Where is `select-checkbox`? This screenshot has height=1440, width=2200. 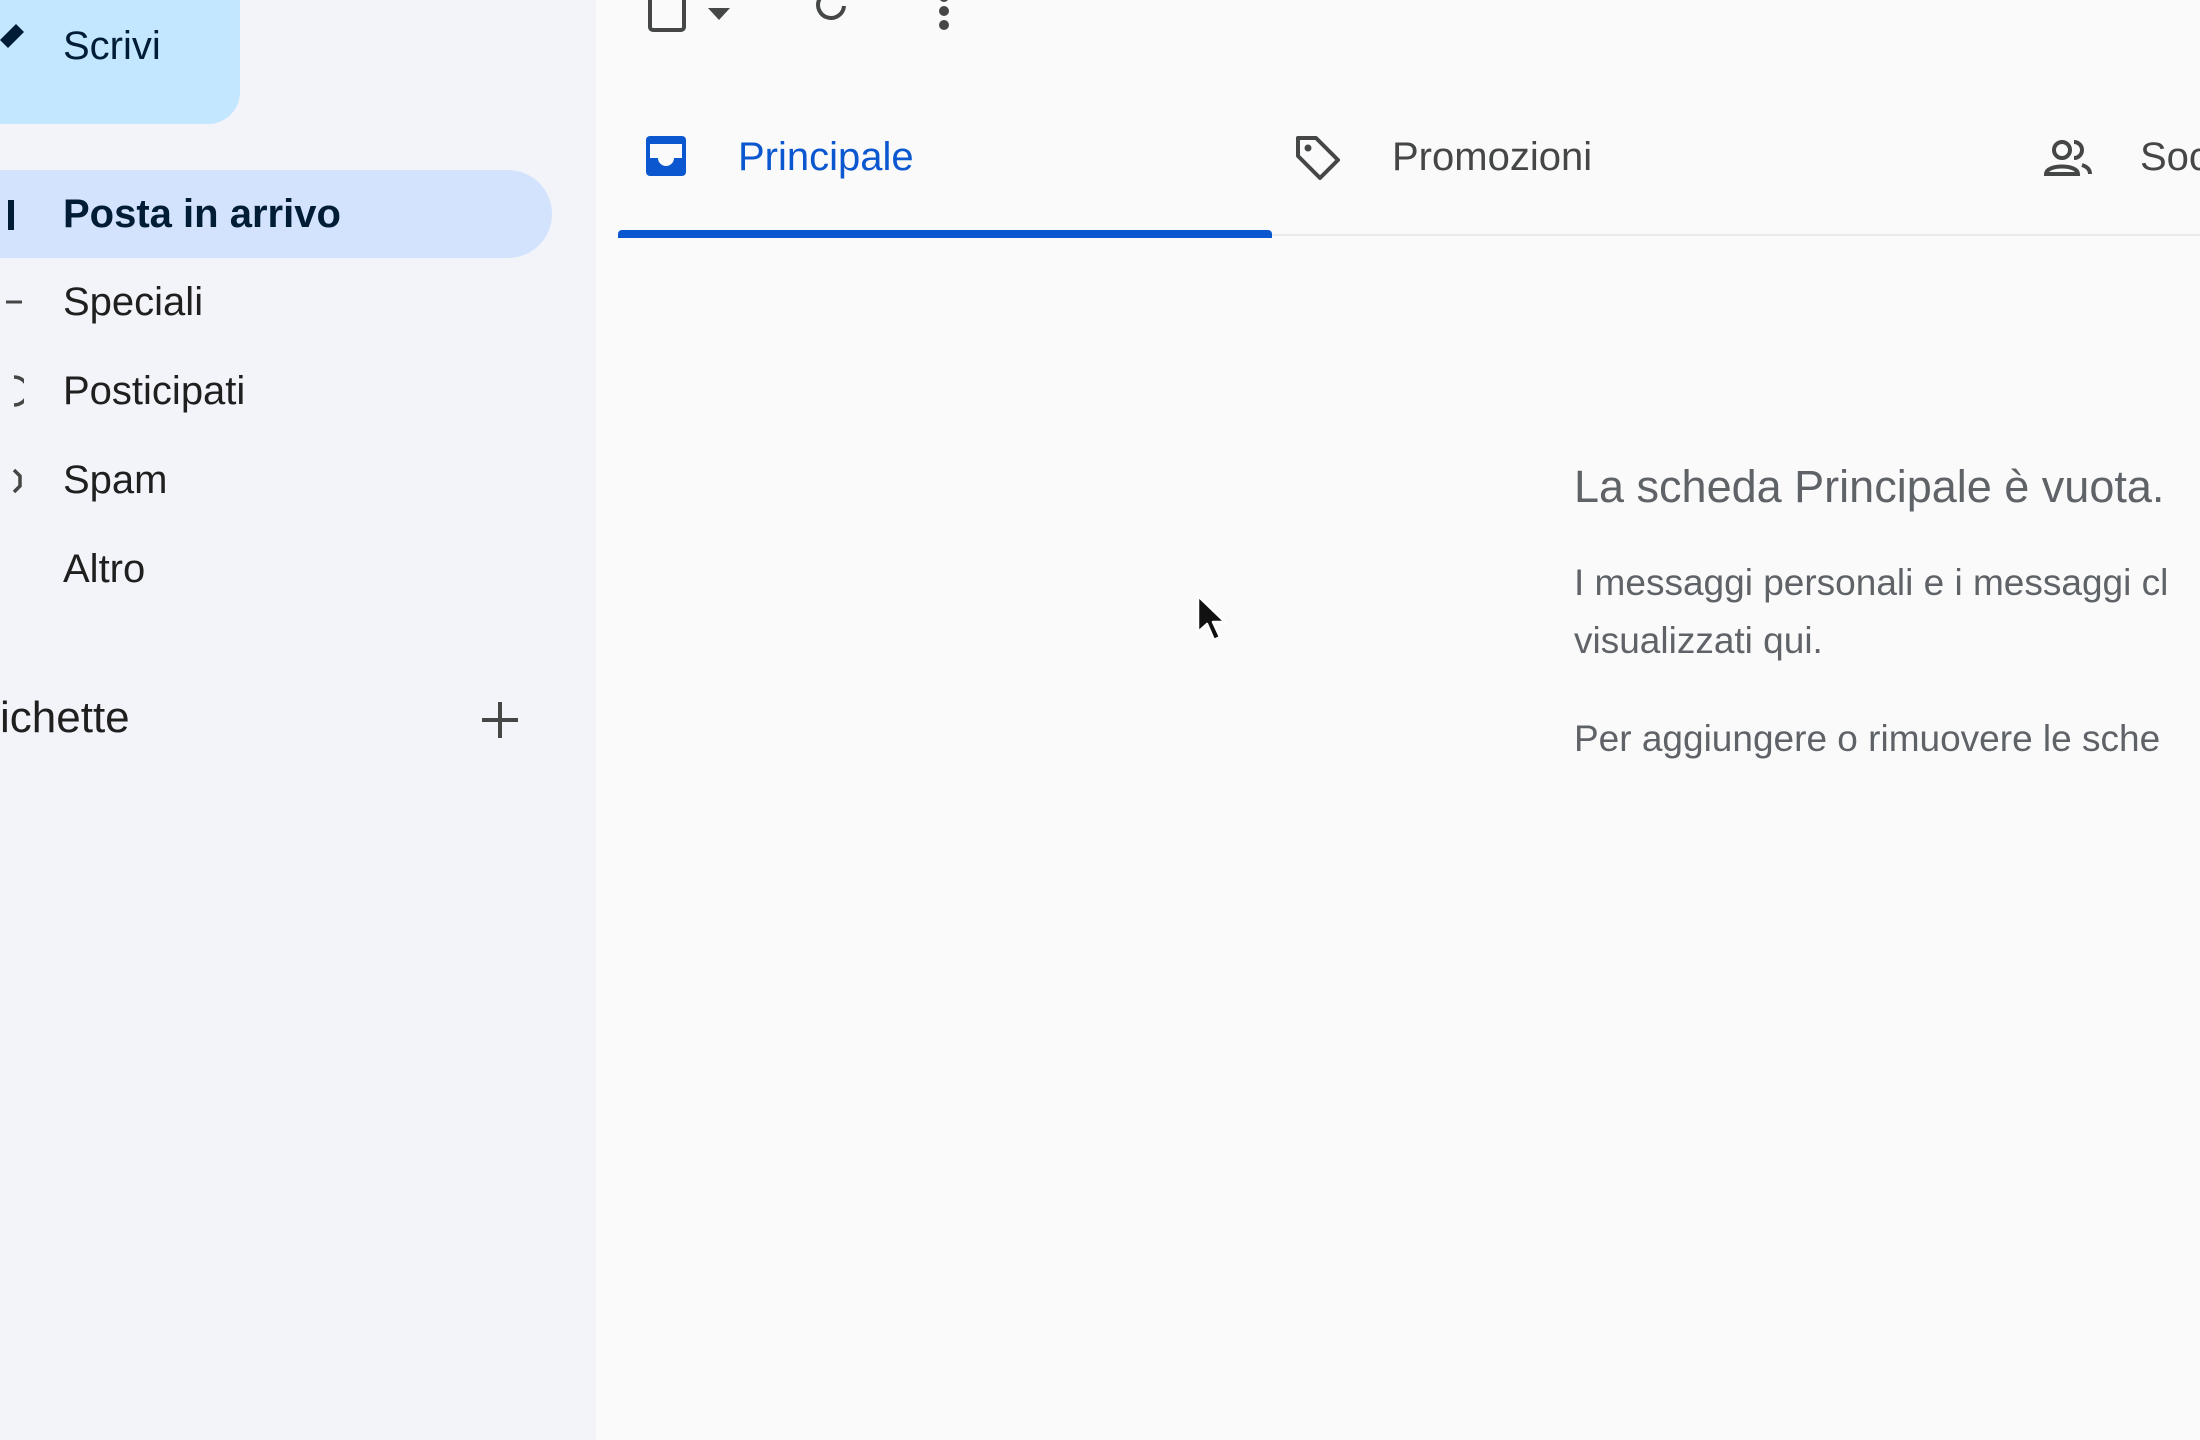 select-checkbox is located at coordinates (668, 18).